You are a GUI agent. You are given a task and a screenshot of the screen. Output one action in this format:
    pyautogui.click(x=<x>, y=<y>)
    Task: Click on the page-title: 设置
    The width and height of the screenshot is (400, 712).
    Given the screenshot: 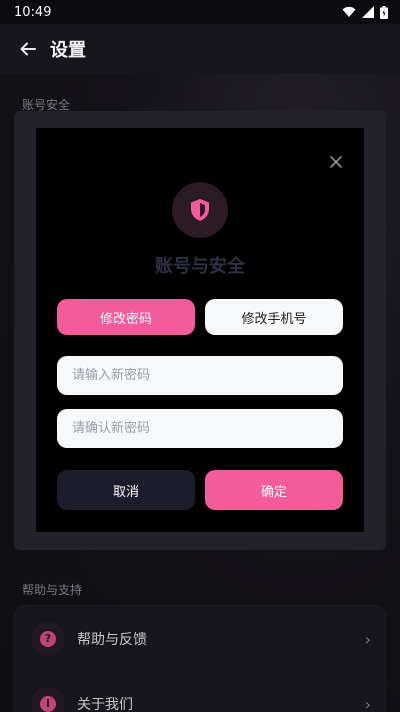 What is the action you would take?
    pyautogui.click(x=68, y=50)
    